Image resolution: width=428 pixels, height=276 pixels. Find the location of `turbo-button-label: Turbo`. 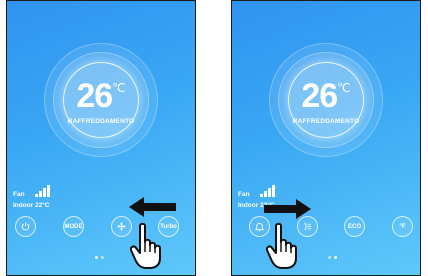

turbo-button-label: Turbo is located at coordinates (168, 226).